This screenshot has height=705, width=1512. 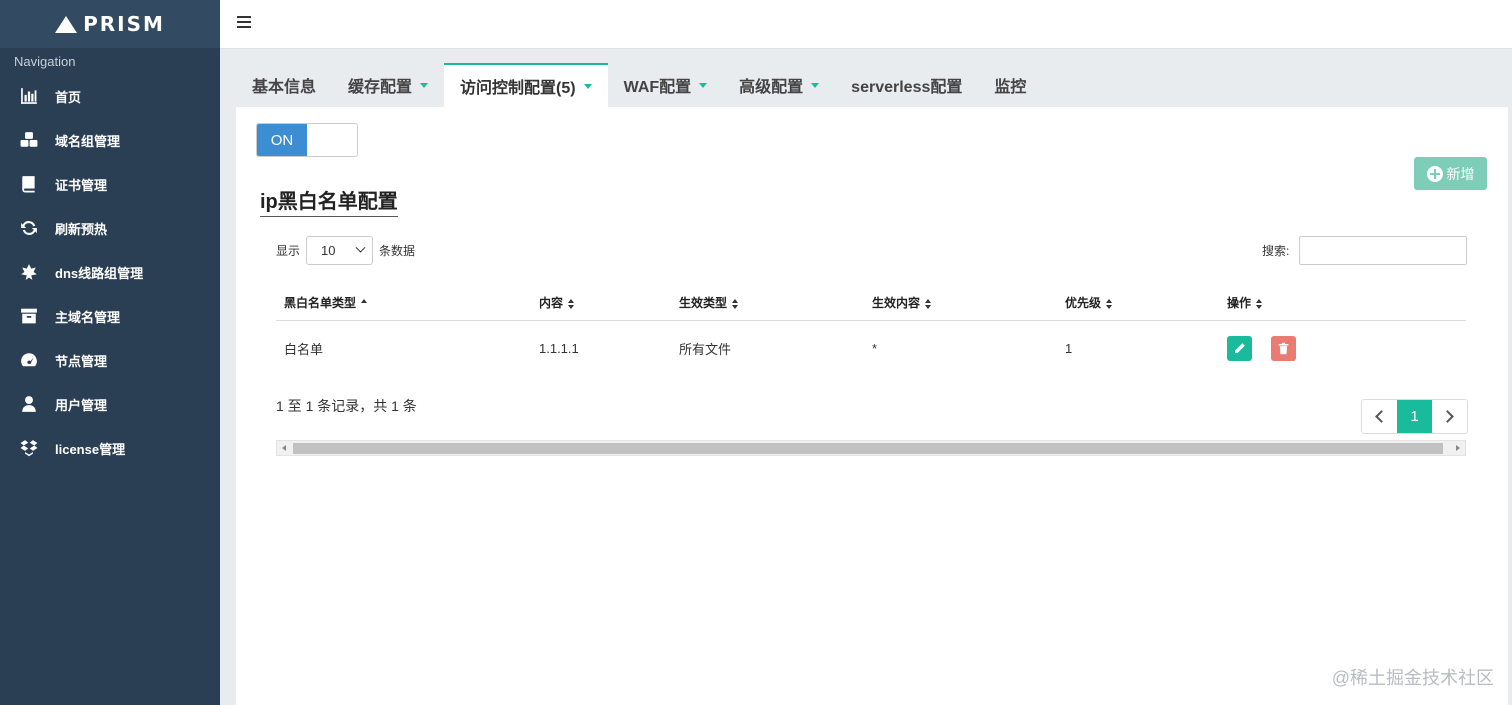 I want to click on page-button-current: 1, so click(x=1414, y=416).